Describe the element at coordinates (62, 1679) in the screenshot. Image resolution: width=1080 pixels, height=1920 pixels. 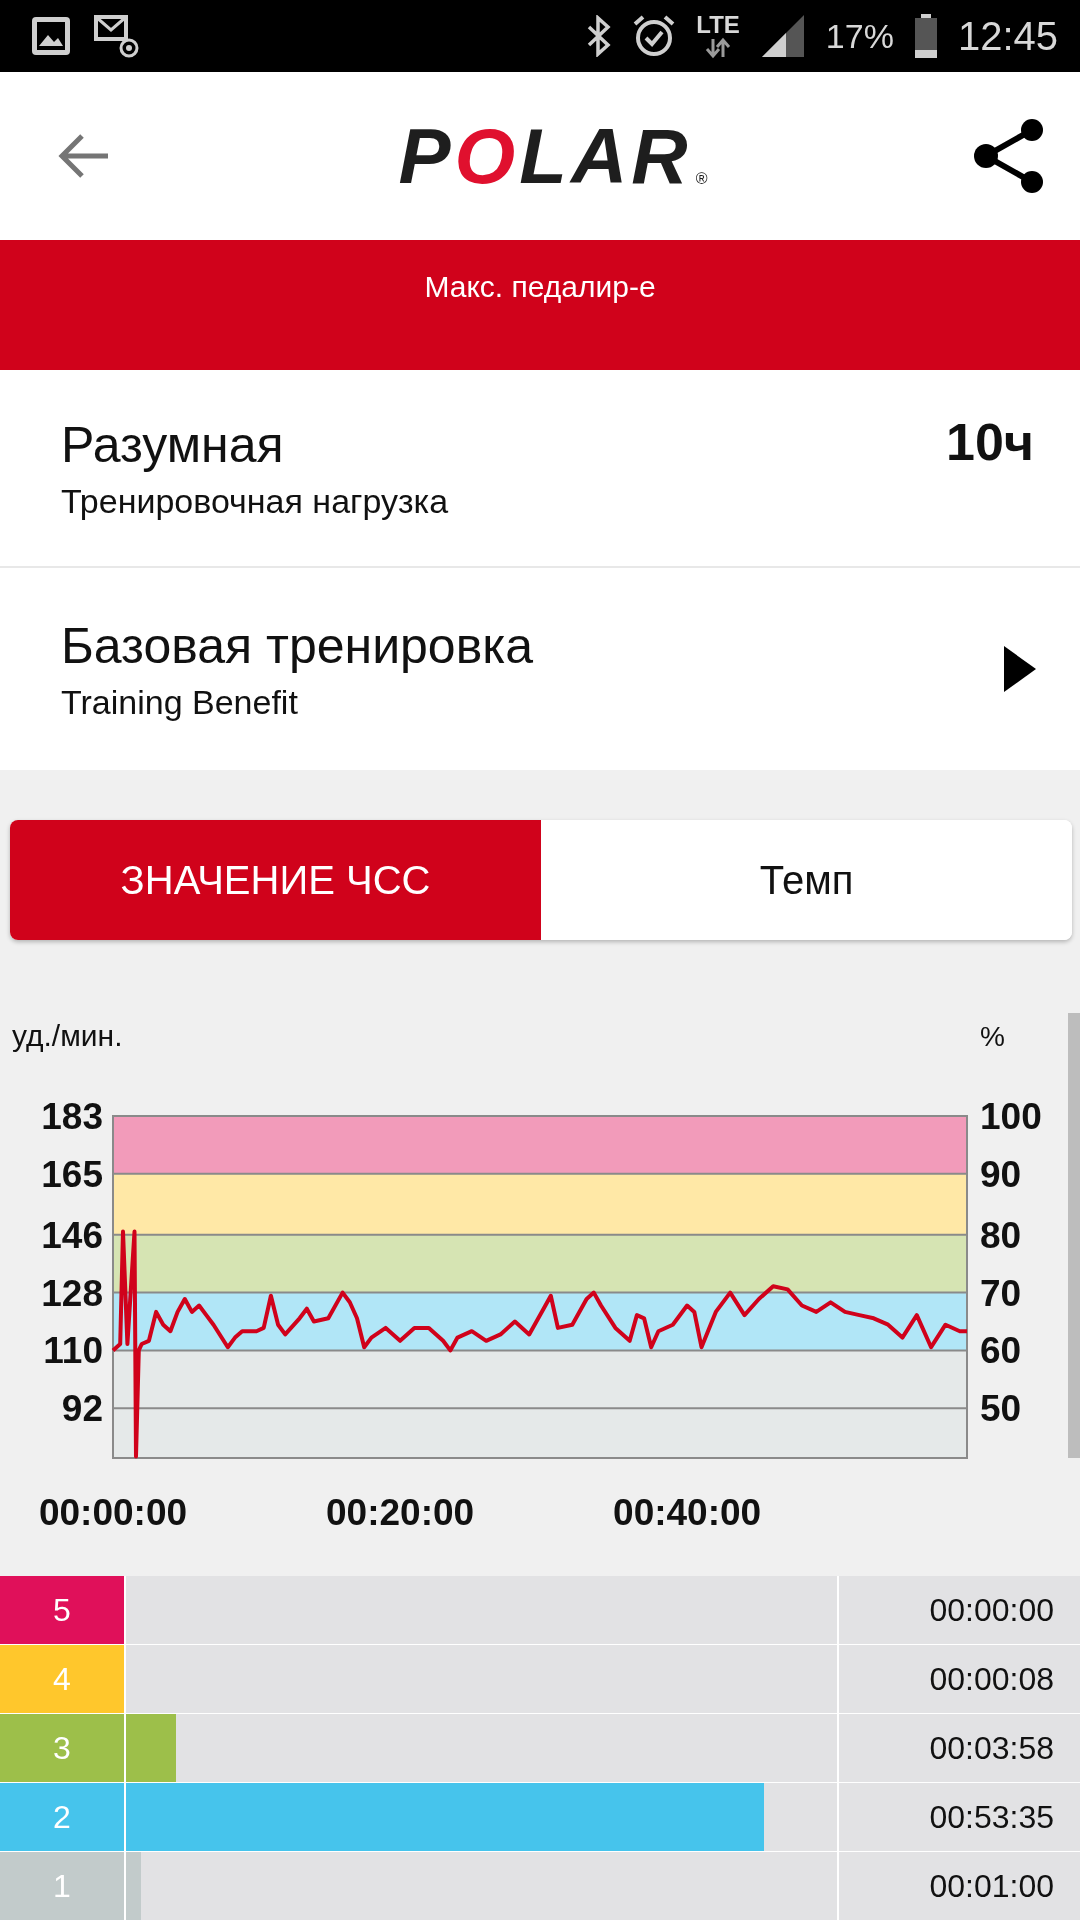
I see `zone-label: 4` at that location.